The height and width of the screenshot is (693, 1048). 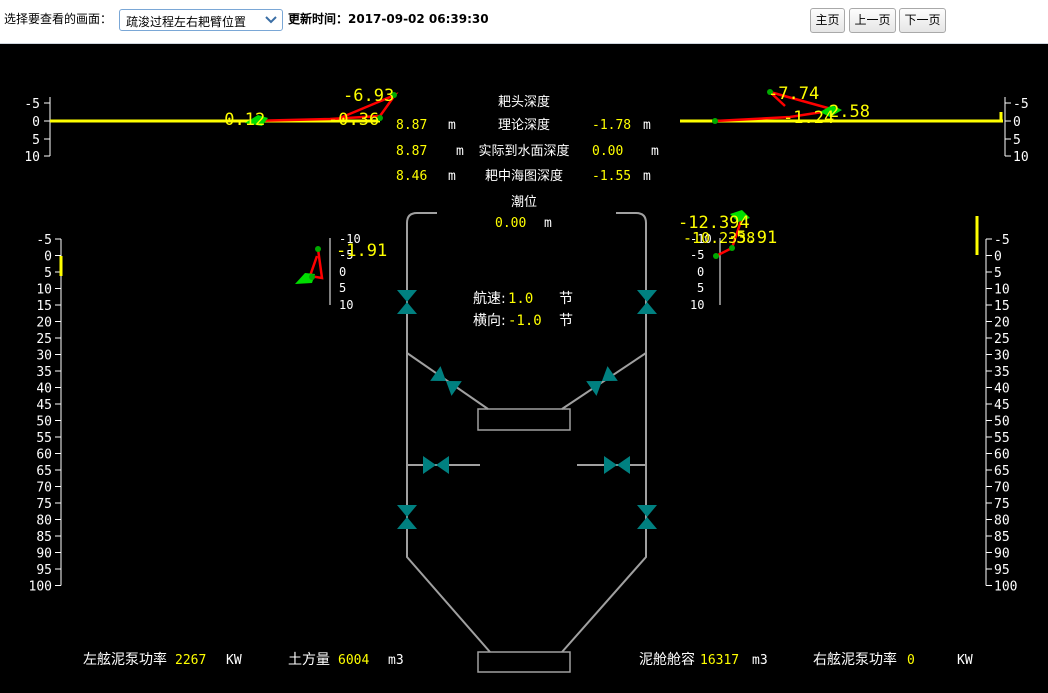 I want to click on lateral-value: -1.0, so click(x=525, y=321).